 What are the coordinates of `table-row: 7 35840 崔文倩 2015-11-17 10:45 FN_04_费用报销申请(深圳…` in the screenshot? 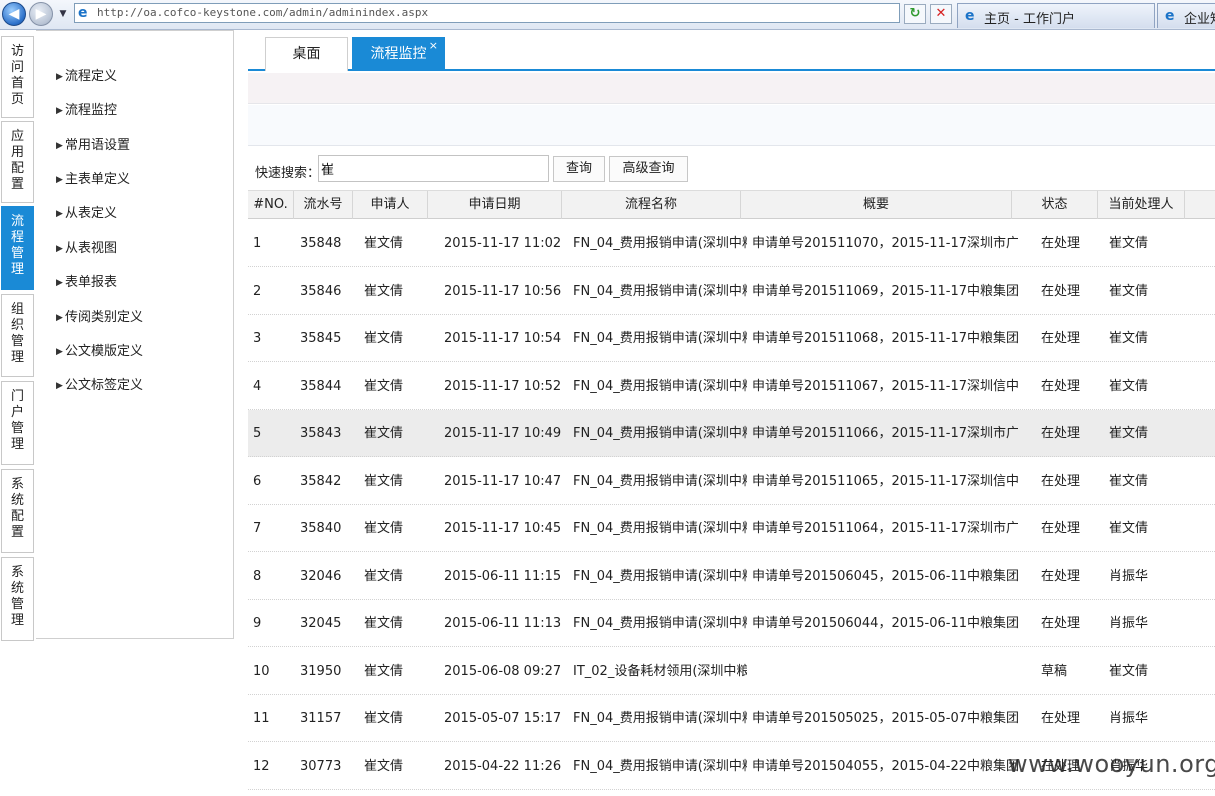 It's located at (731, 528).